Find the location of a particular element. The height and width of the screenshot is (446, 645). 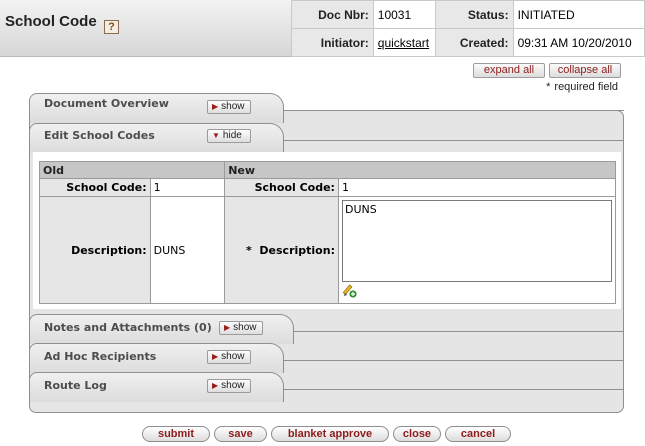

description-textarea: DUNS is located at coordinates (476, 241).